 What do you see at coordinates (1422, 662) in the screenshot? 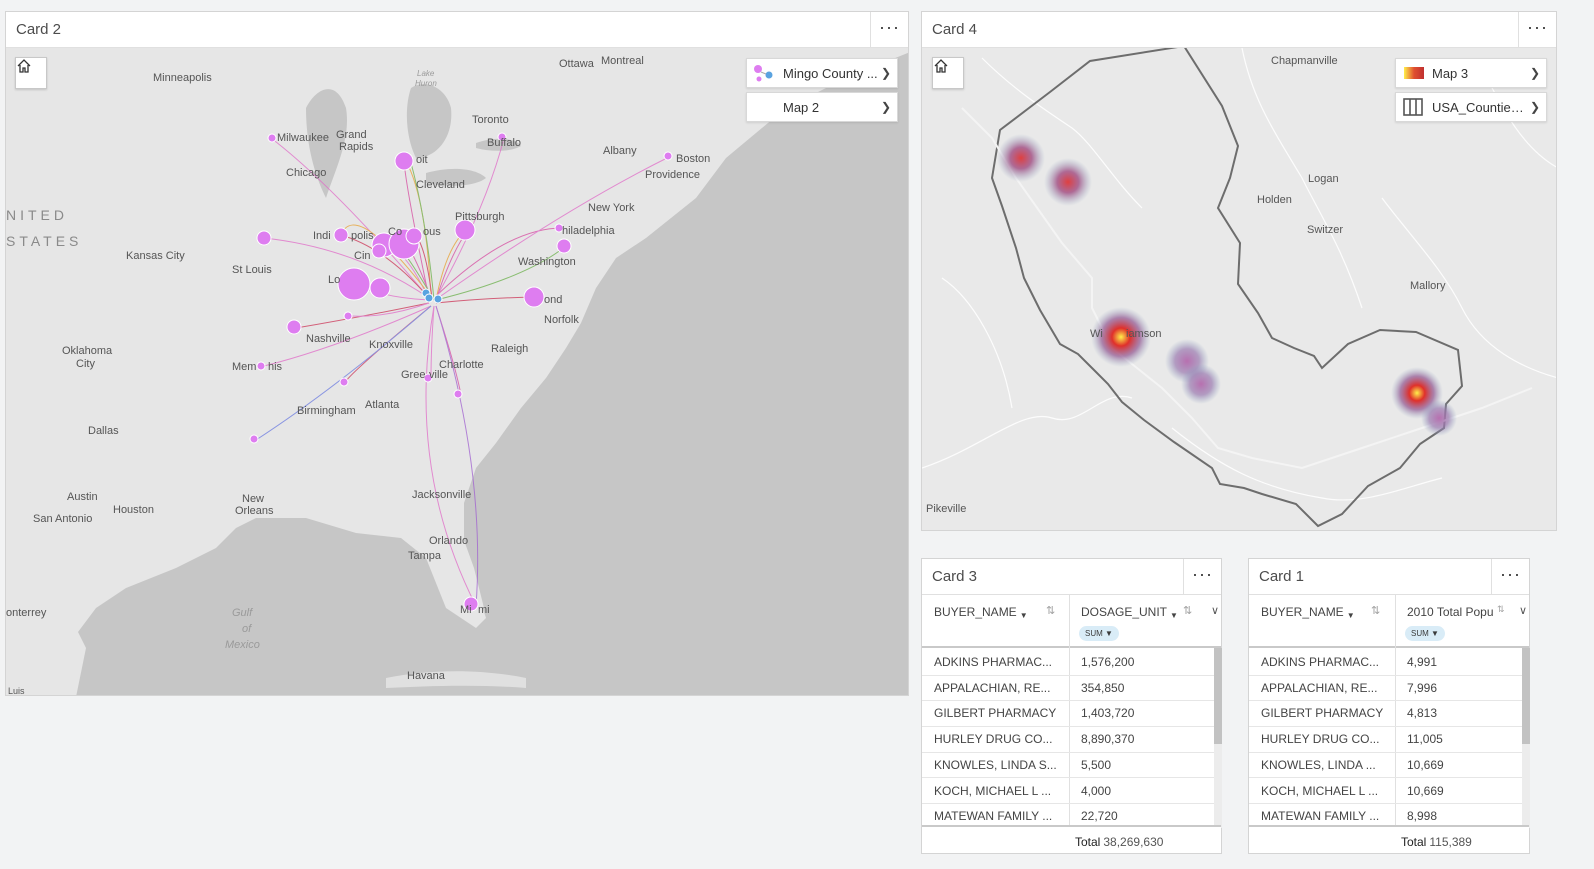
I see `value-cell: 4,991` at bounding box center [1422, 662].